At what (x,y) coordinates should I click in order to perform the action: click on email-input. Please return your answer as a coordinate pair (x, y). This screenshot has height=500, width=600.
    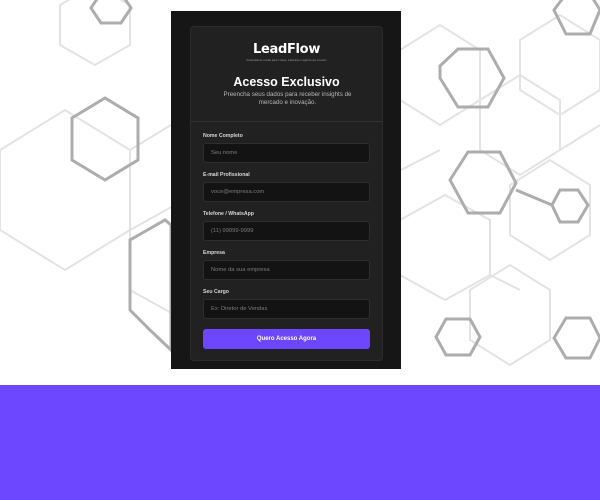
    Looking at the image, I should click on (286, 192).